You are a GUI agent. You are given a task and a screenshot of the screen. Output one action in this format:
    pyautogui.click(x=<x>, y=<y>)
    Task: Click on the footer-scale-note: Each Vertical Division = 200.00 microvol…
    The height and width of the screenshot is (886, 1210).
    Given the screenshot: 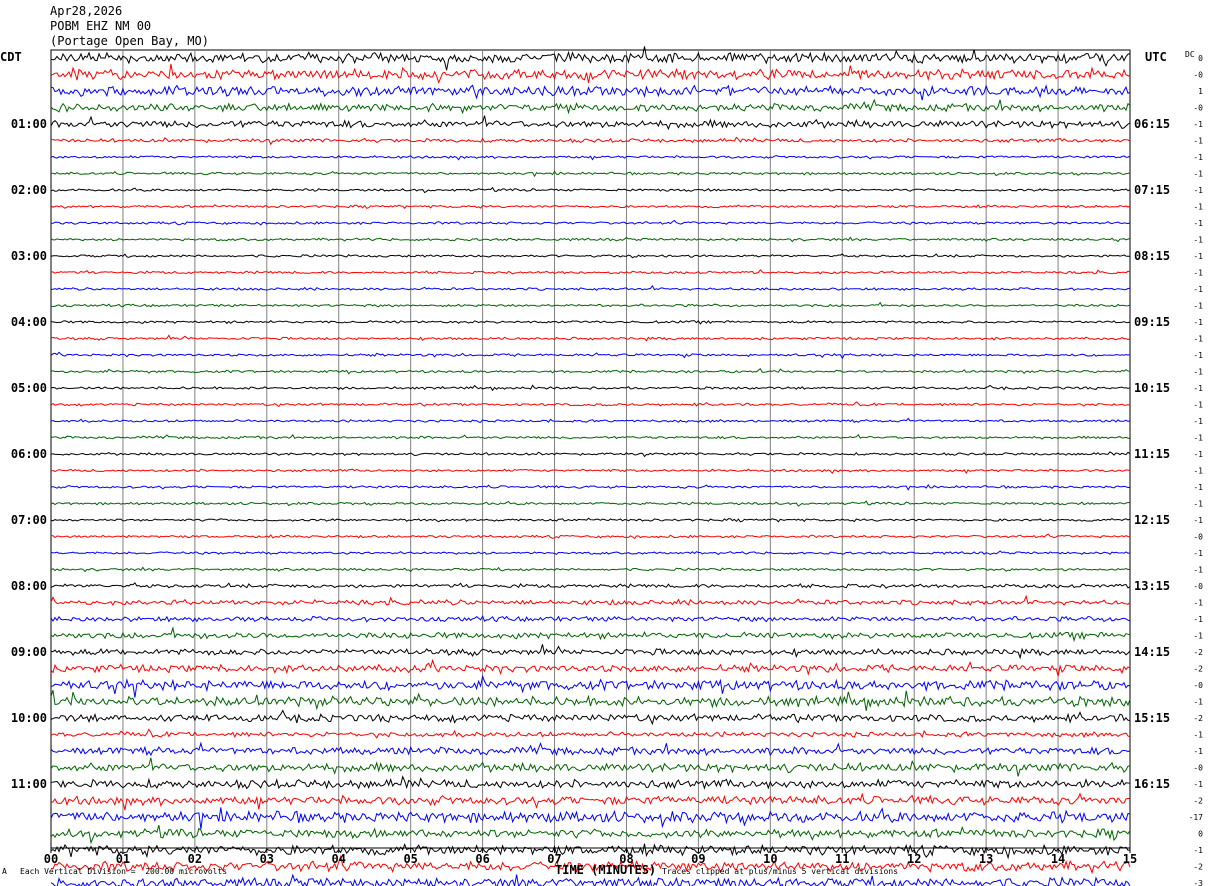 What is the action you would take?
    pyautogui.click(x=124, y=871)
    